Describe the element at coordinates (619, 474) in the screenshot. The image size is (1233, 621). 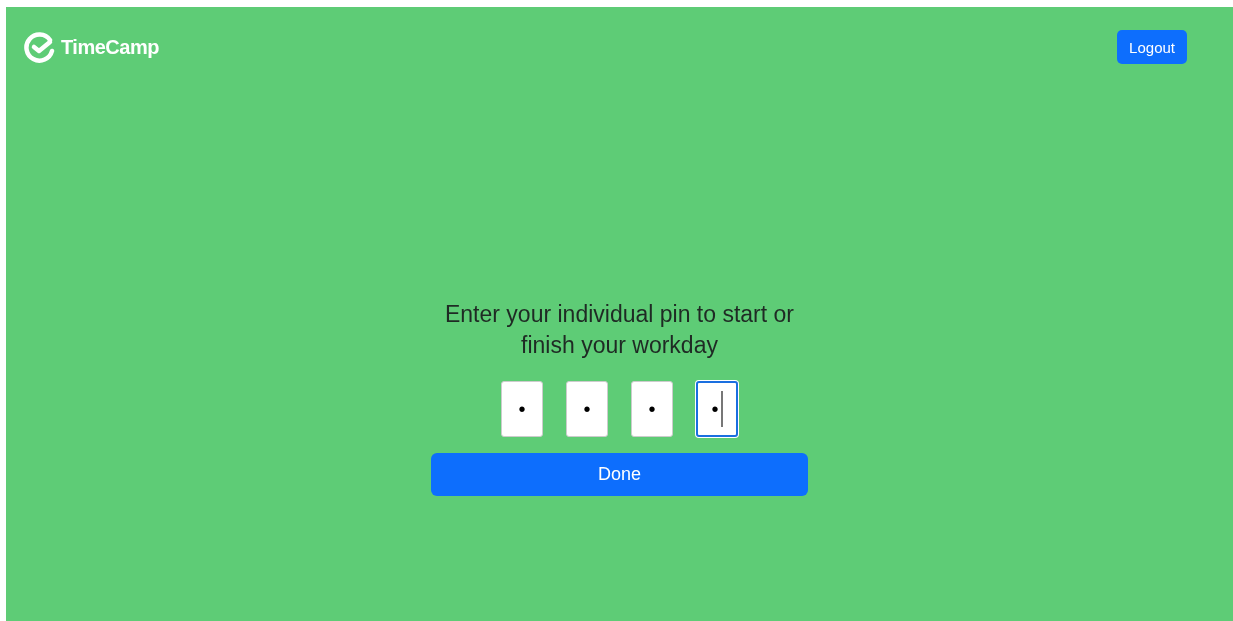
I see `done-button: Done` at that location.